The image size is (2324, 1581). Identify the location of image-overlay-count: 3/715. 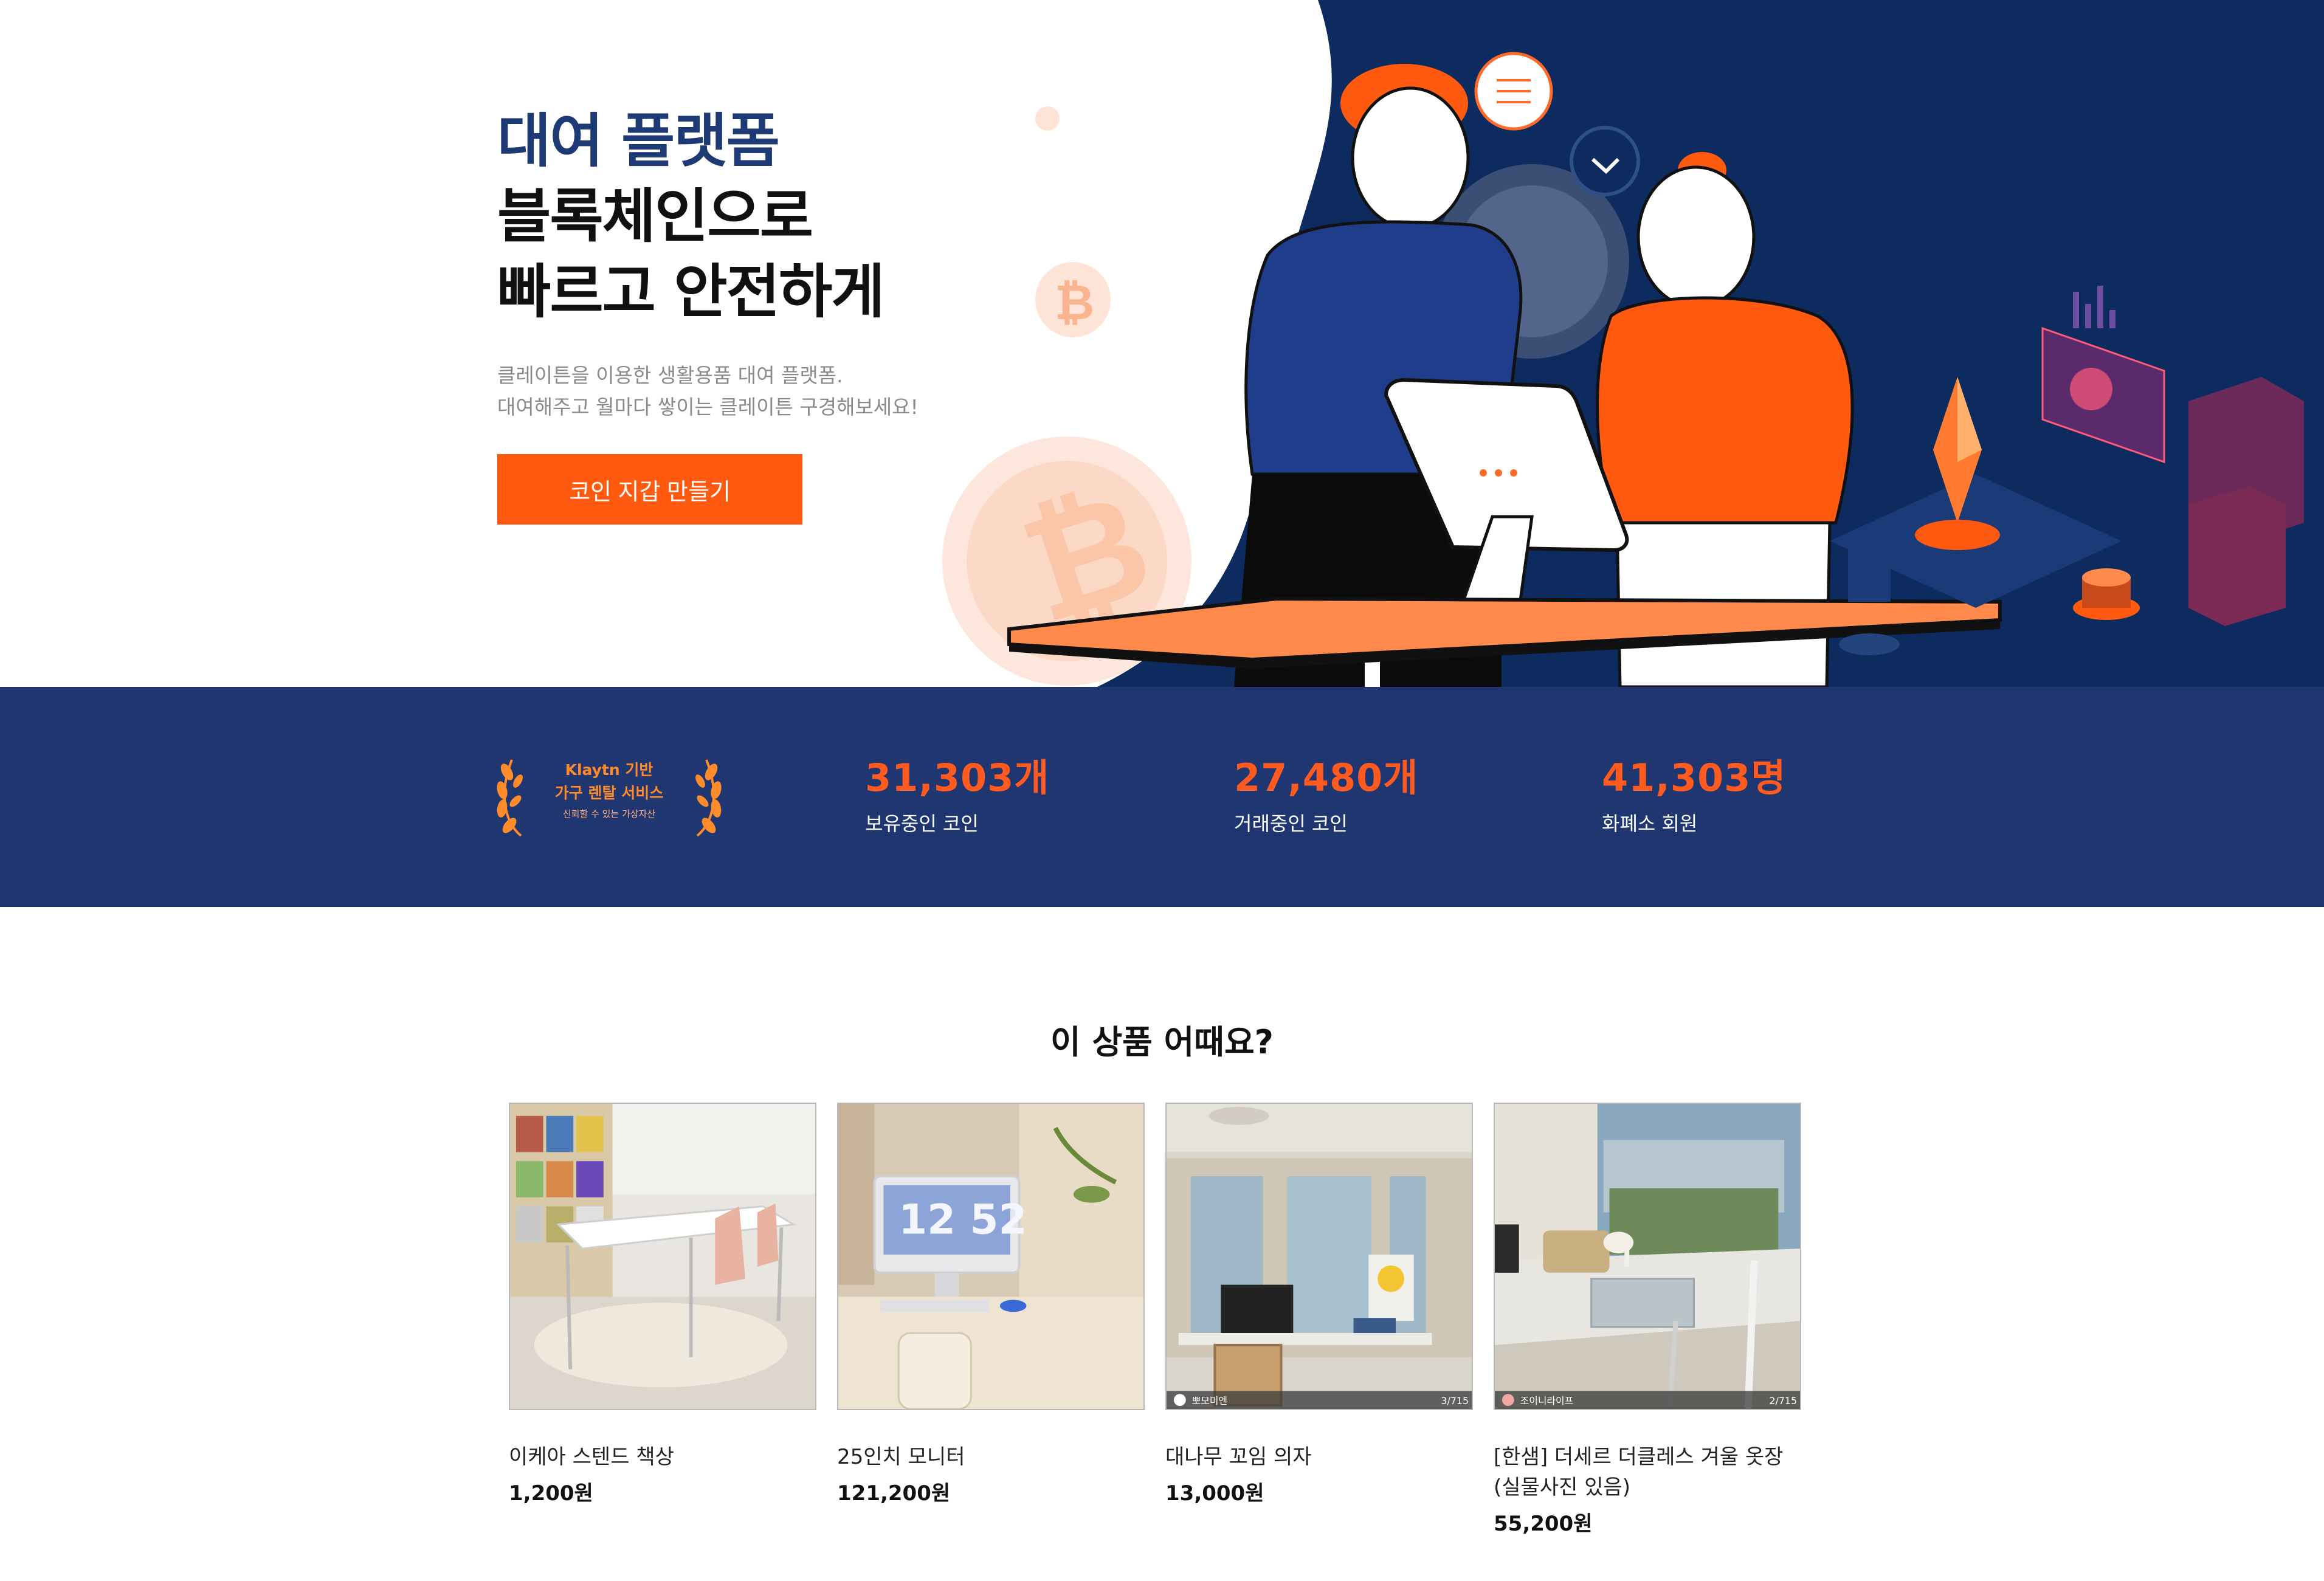
(1455, 1401).